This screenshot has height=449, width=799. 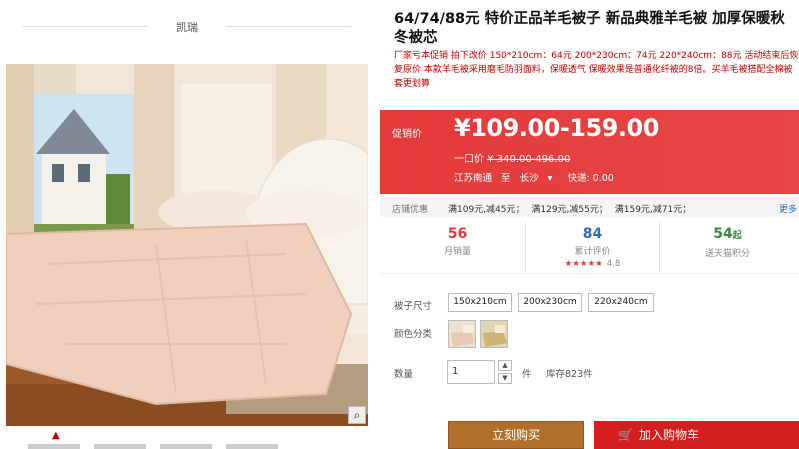 I want to click on ship-to-select: 长沙 ▾, so click(x=539, y=178).